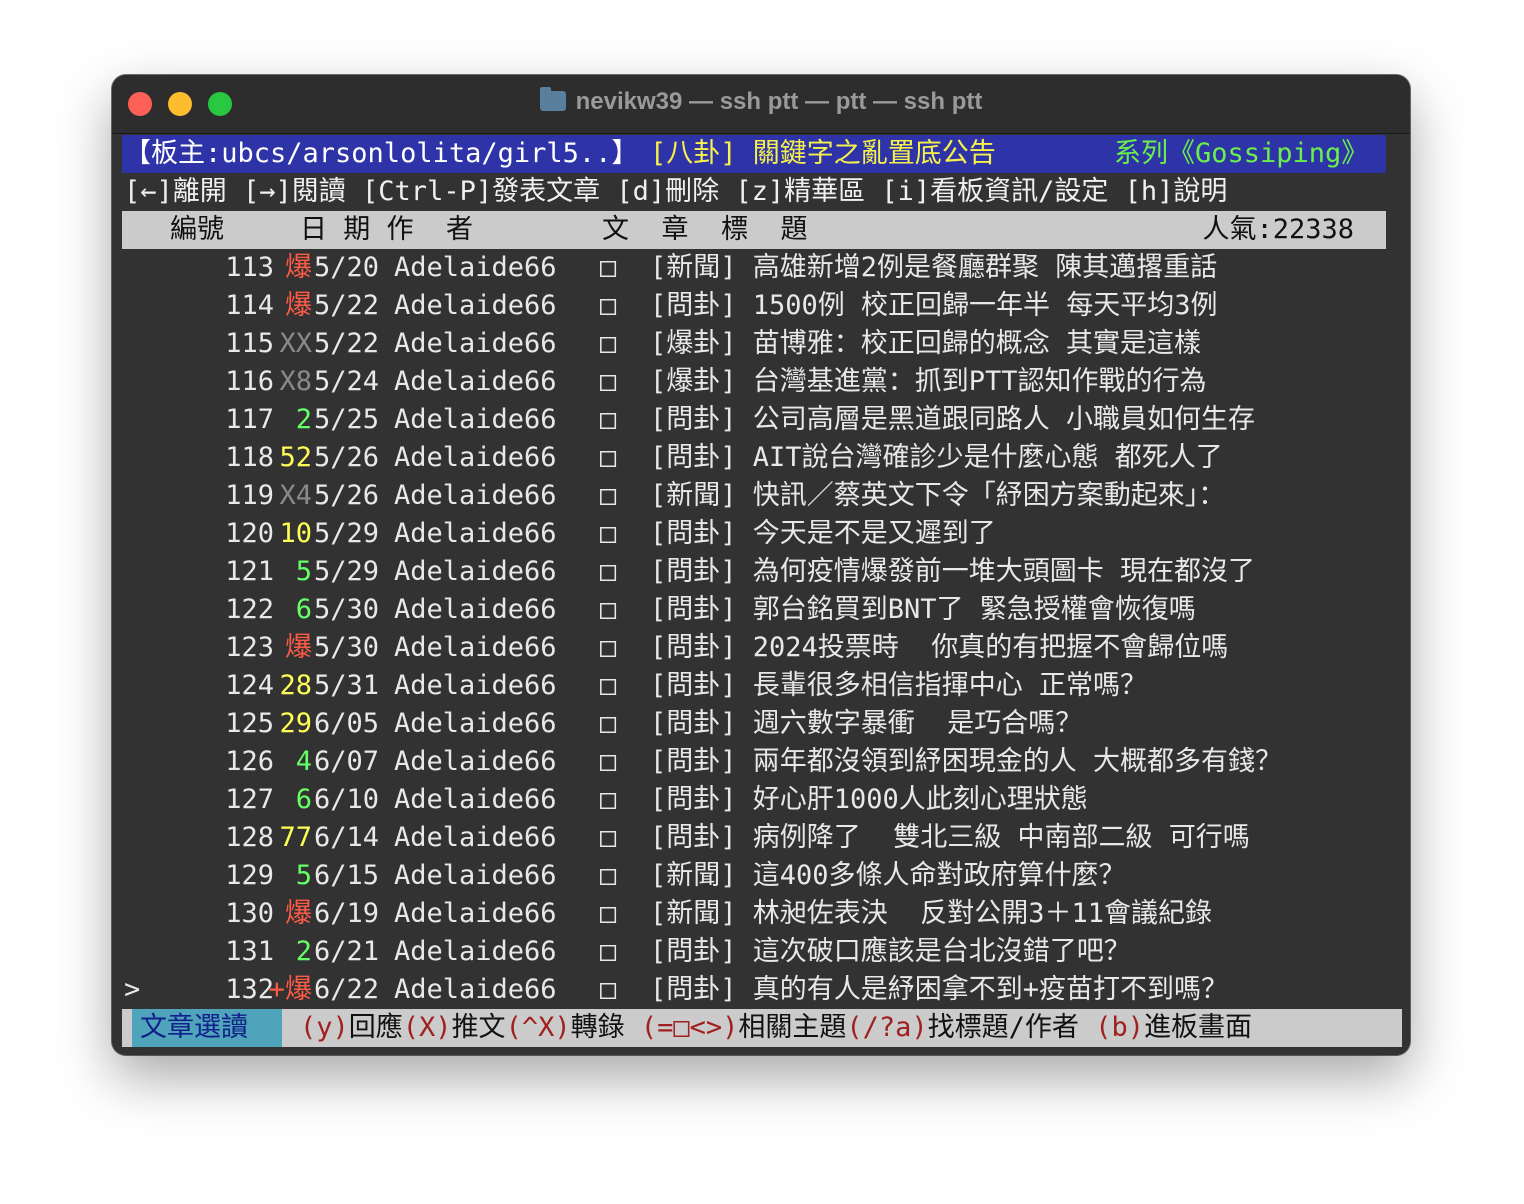 This screenshot has height=1204, width=1524. What do you see at coordinates (950, 838) in the screenshot?
I see `article-title: [問卦] 病例降了 雙北三級 中南部二級 可行嗎` at bounding box center [950, 838].